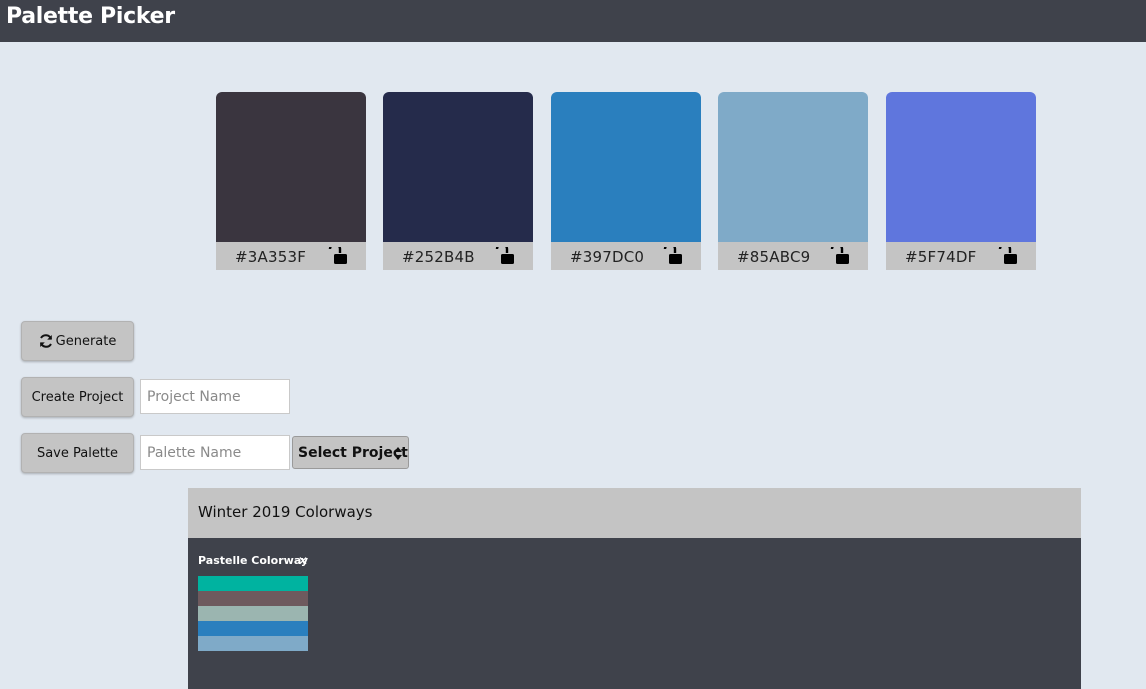 This screenshot has width=1146, height=689. I want to click on project-name: Winter 2019 Colorways, so click(285, 512).